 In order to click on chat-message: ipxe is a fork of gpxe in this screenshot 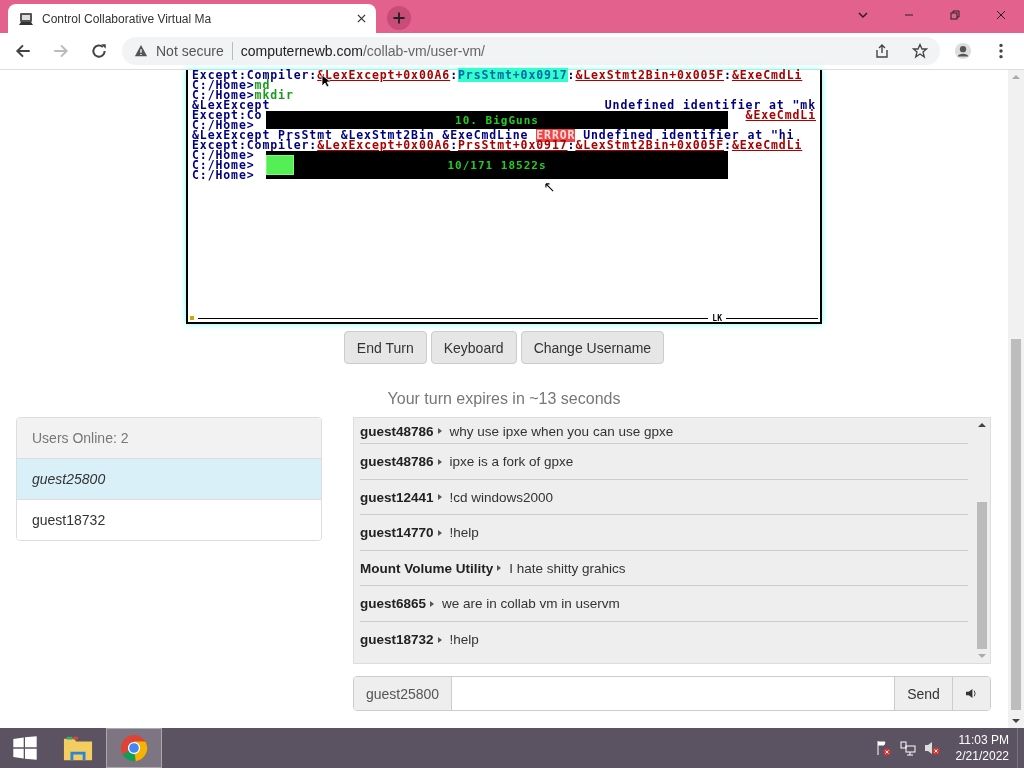, I will do `click(511, 462)`.